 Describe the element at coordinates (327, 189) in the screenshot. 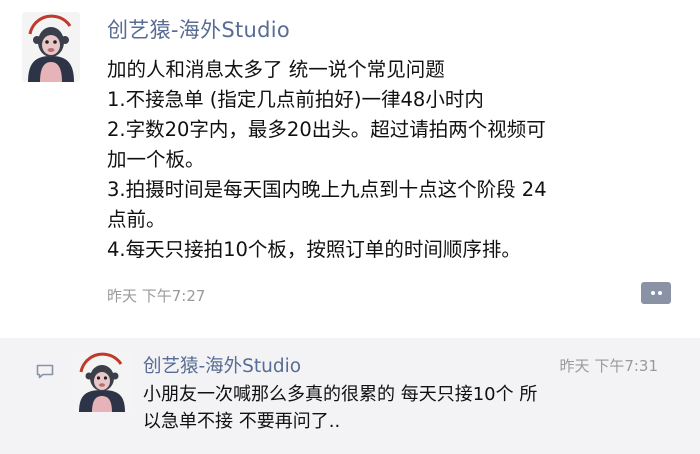

I see `post-line: 3.拍摄时间是每天国内晚上九点到十点这个阶段 24` at that location.